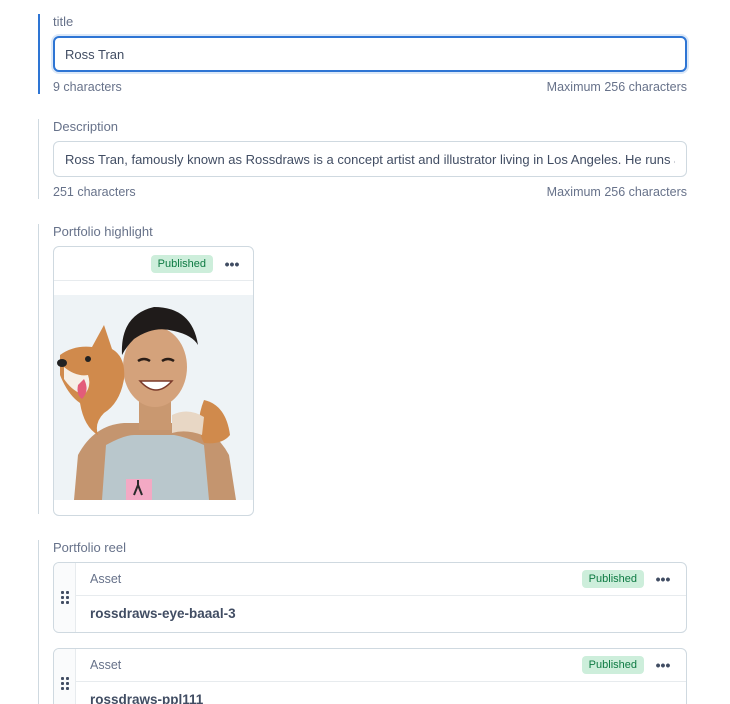 This screenshot has width=730, height=704. I want to click on description-label: Description, so click(86, 126).